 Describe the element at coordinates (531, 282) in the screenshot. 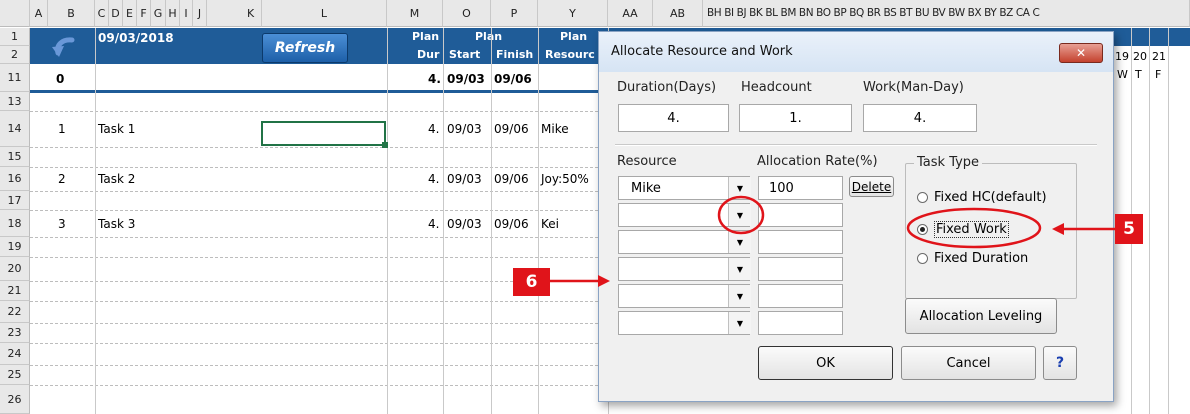

I see `callout-6: 6` at that location.